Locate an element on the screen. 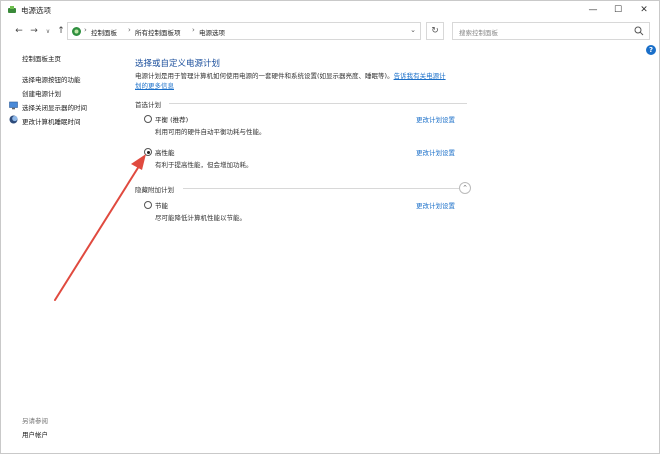 Image resolution: width=660 pixels, height=454 pixels. refresh-button: ↻ is located at coordinates (435, 31).